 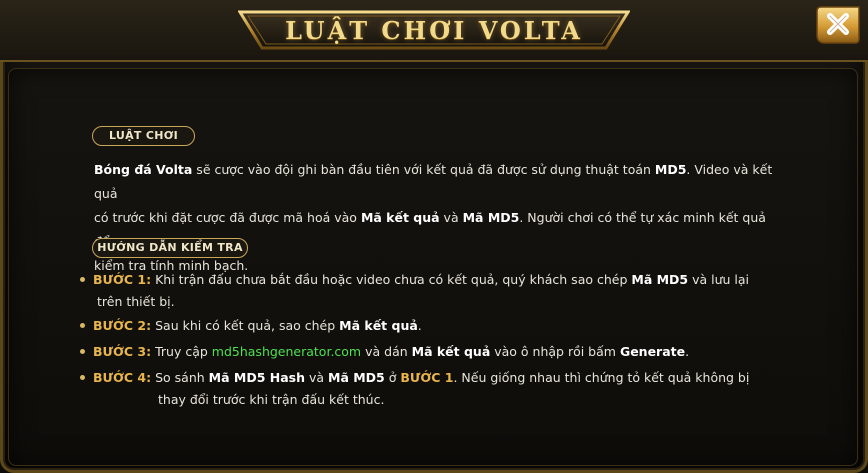 I want to click on text: có trước khi đặt cược đã được mã hoá vào, so click(x=227, y=217).